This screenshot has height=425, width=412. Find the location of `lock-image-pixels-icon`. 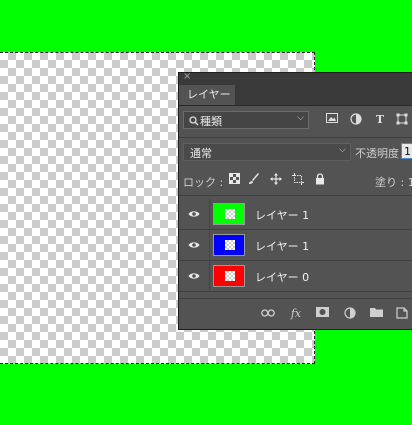

lock-image-pixels-icon is located at coordinates (254, 180).